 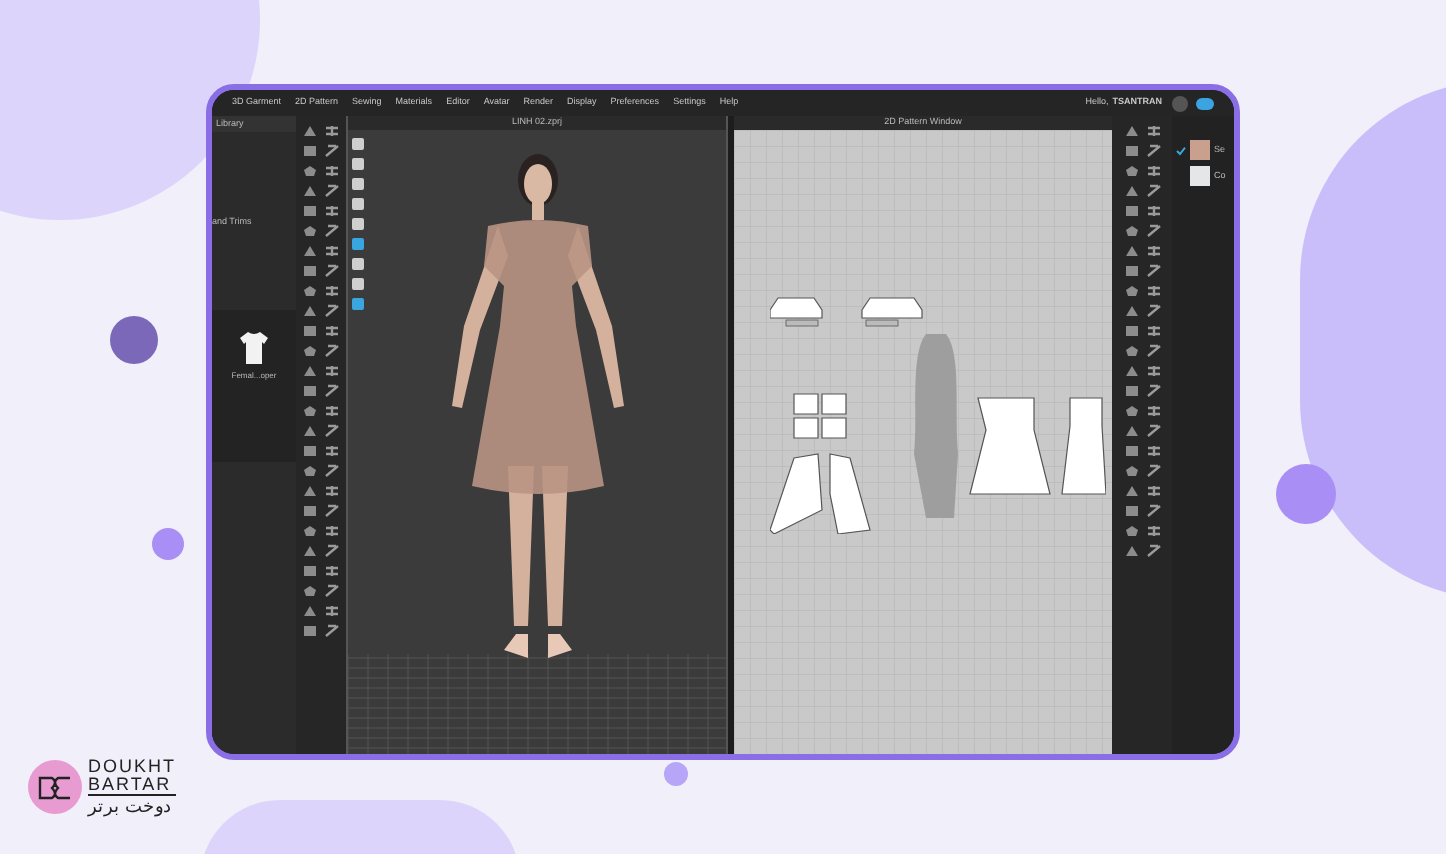 What do you see at coordinates (131, 807) in the screenshot?
I see `logo-text: دوخت برتر` at bounding box center [131, 807].